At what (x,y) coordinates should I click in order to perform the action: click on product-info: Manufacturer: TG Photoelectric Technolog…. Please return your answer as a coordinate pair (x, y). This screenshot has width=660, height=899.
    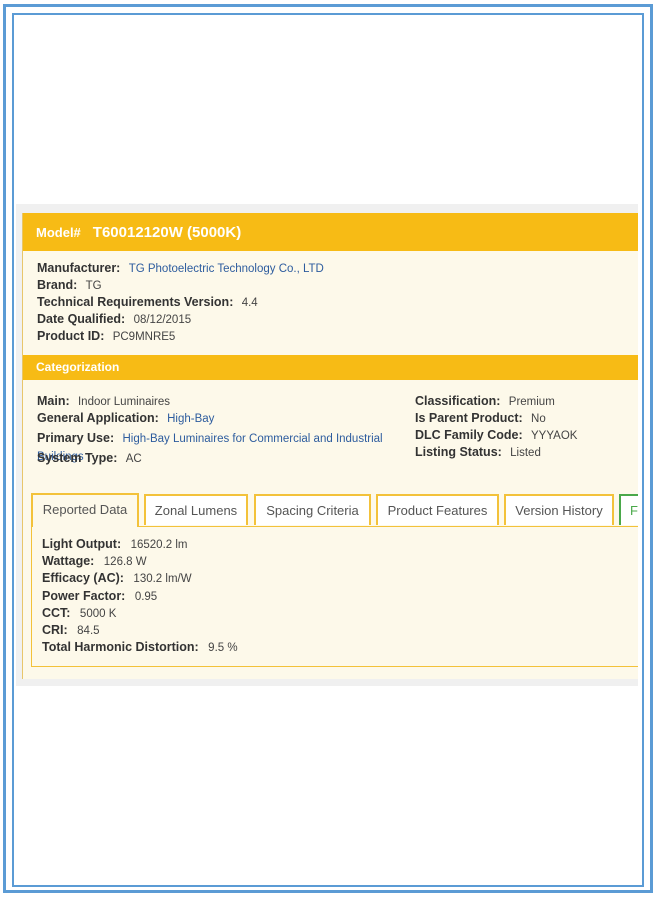
    Looking at the image, I should click on (180, 302).